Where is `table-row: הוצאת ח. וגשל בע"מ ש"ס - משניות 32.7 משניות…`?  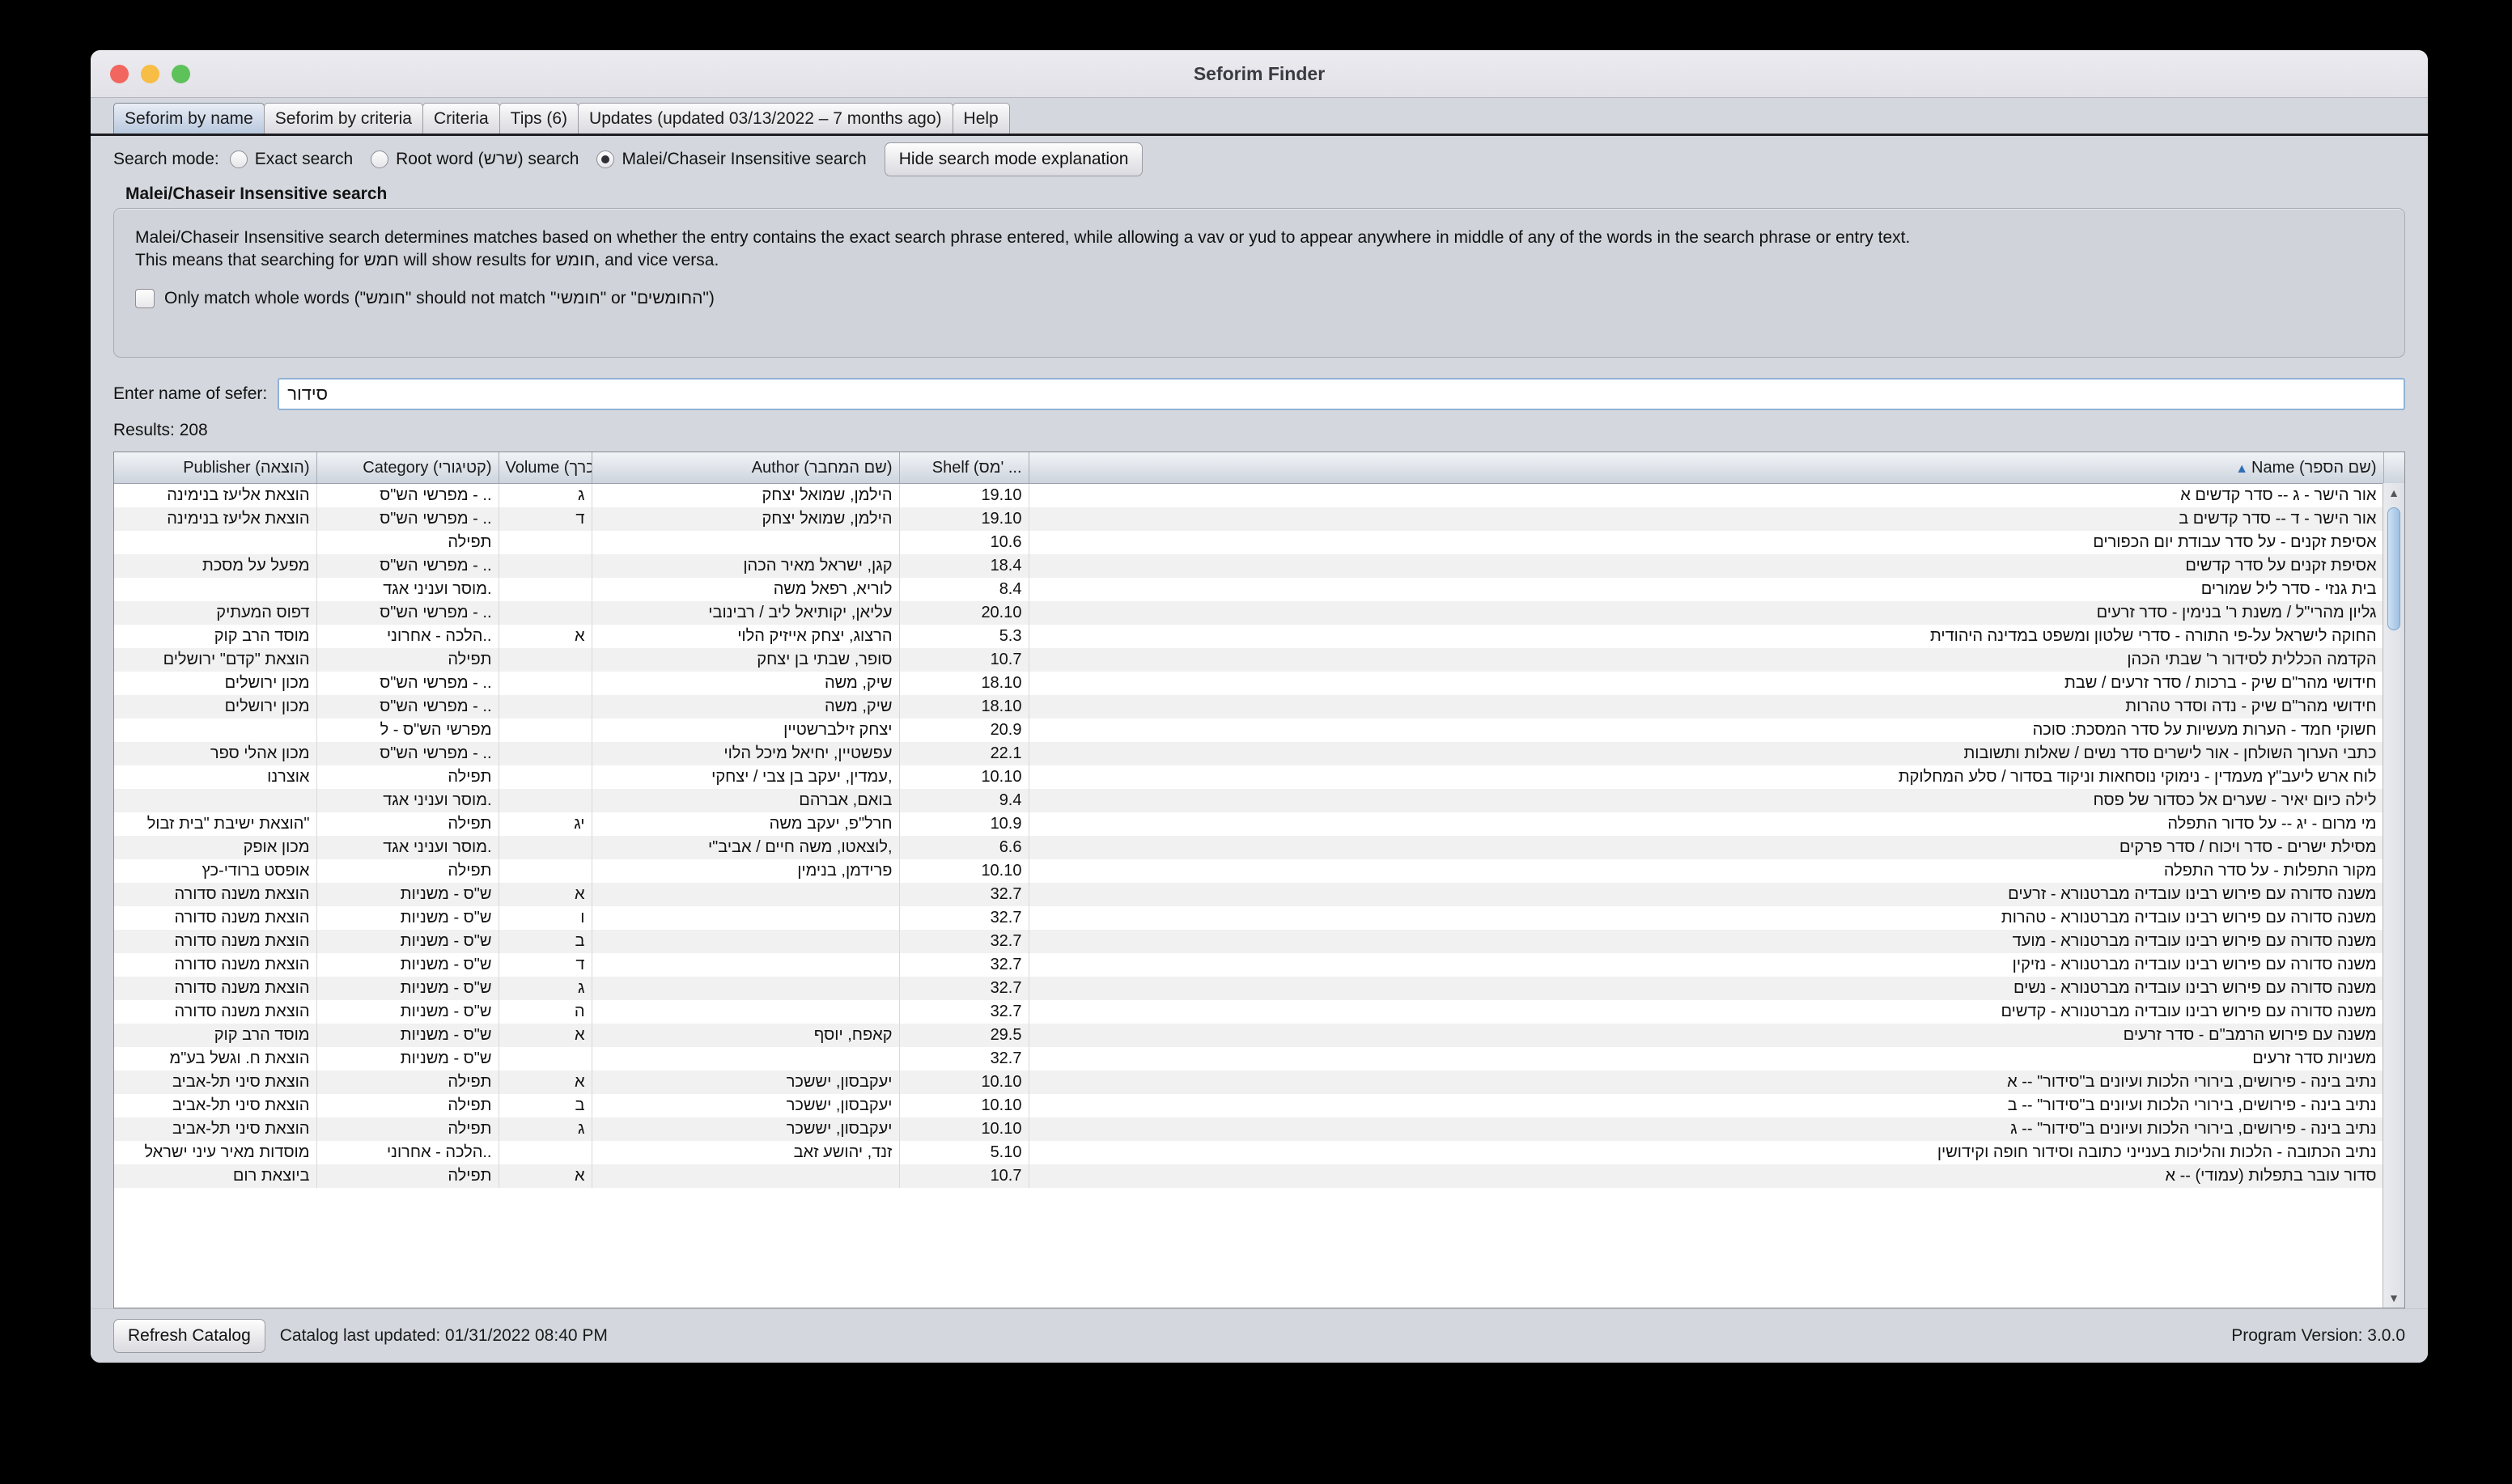
table-row: הוצאת ח. וגשל בע"מ ש"ס - משניות 32.7 משניות… is located at coordinates (1259, 1059).